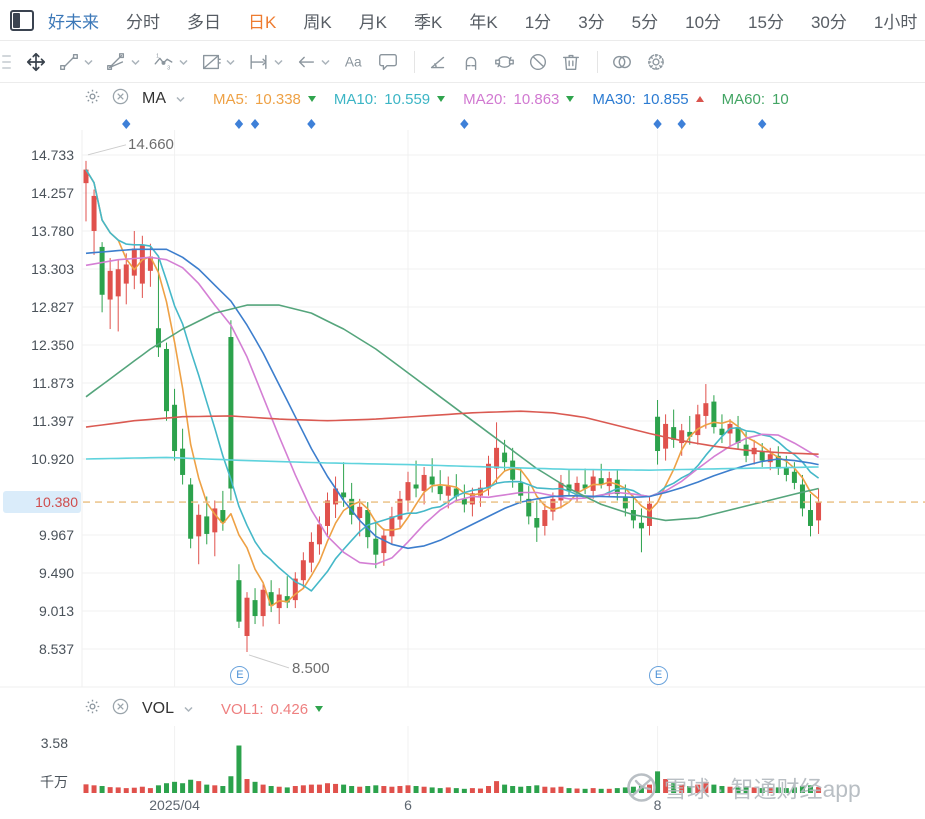  Describe the element at coordinates (218, 62) in the screenshot. I see `fib-box-tool` at that location.